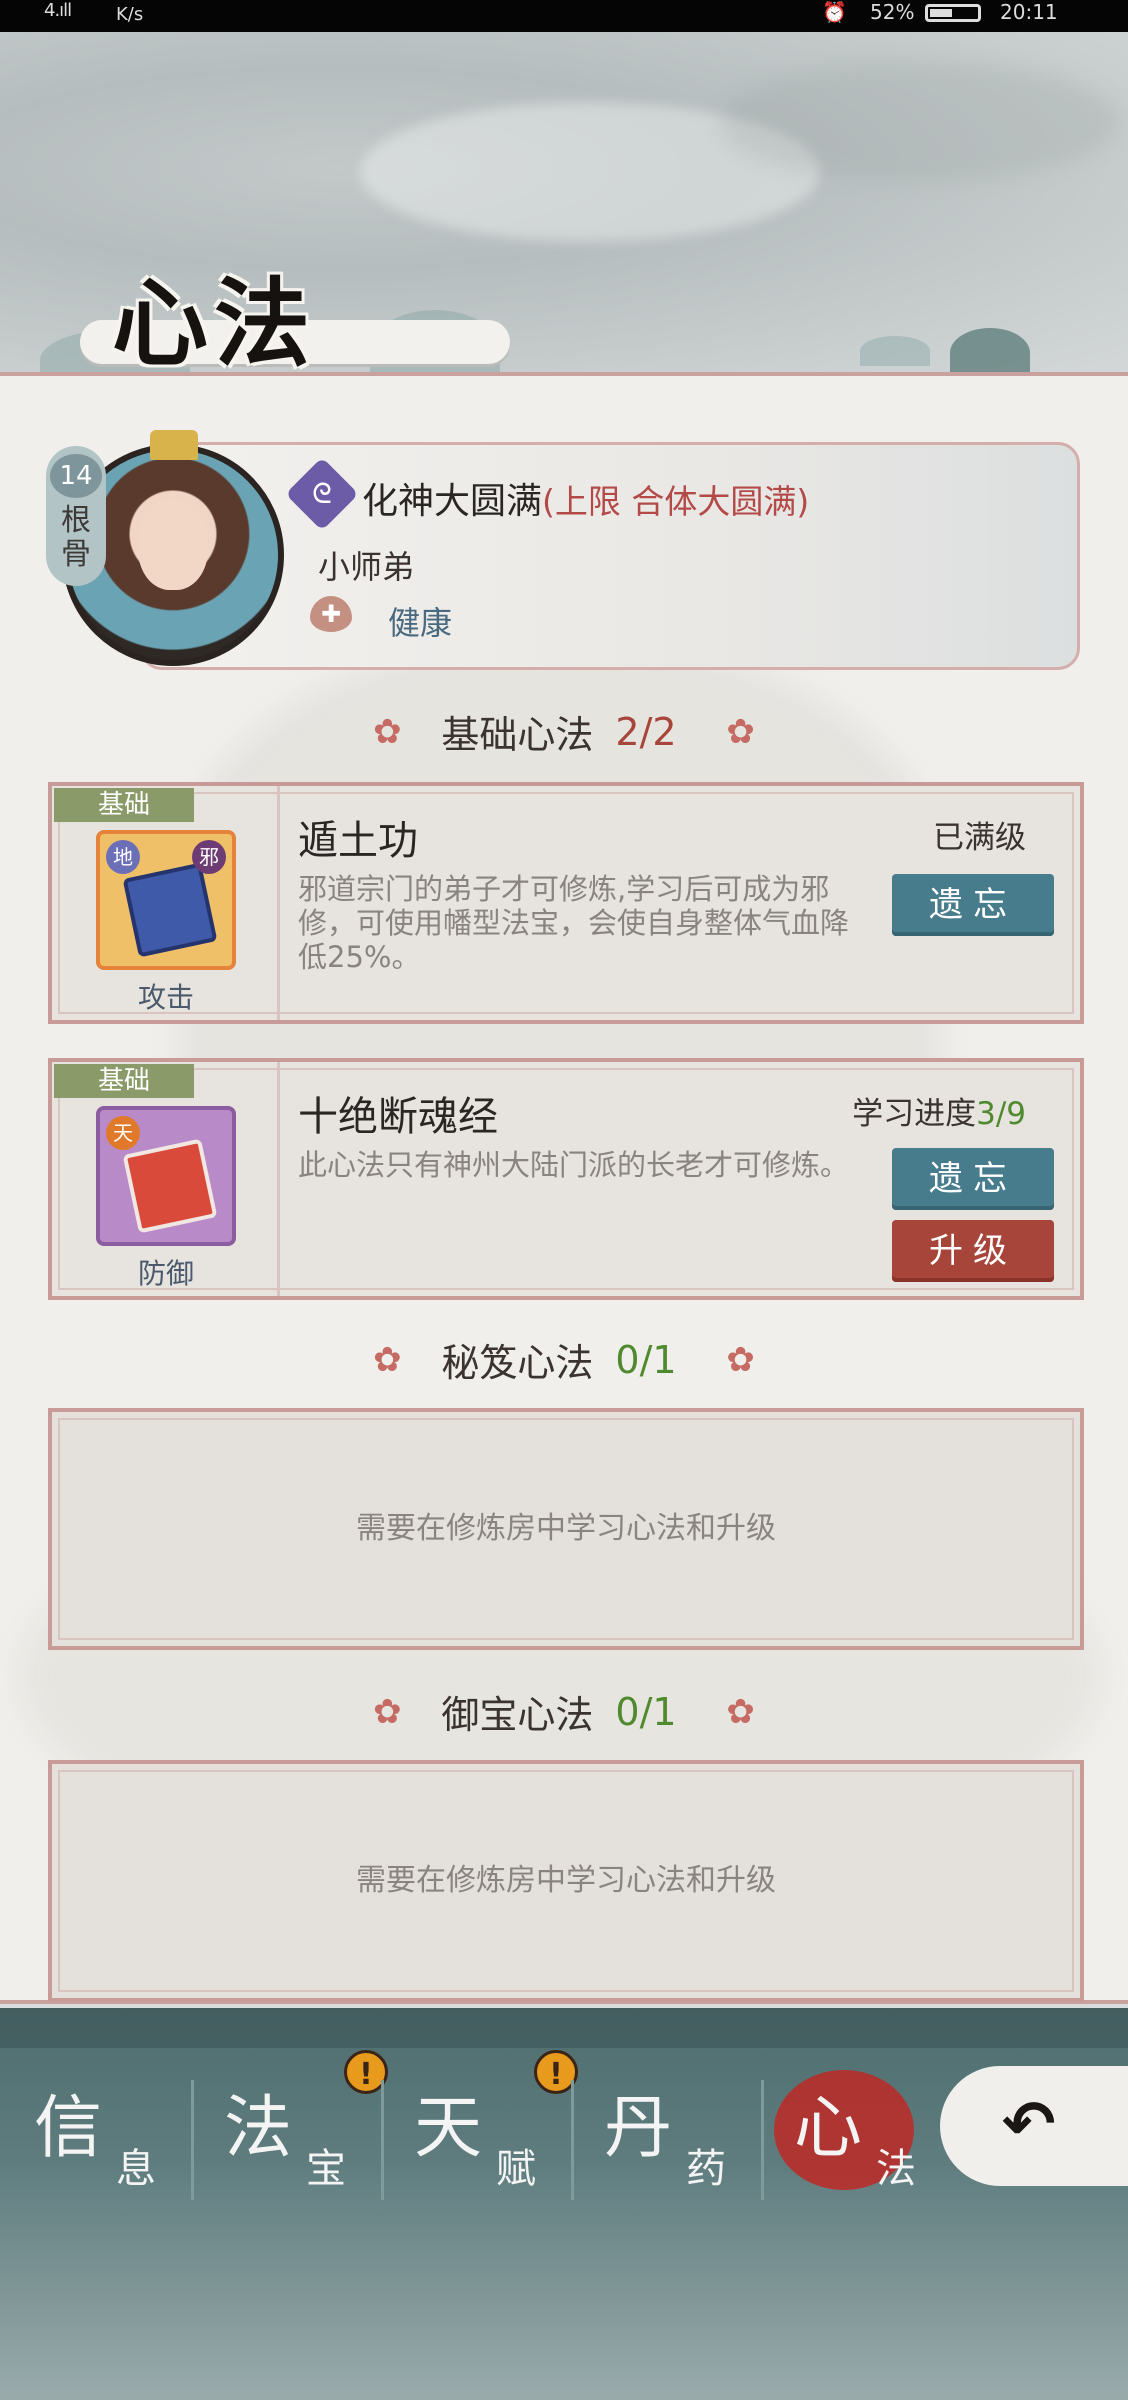  Describe the element at coordinates (398, 1117) in the screenshot. I see `technique-name: 十绝断魂经` at that location.